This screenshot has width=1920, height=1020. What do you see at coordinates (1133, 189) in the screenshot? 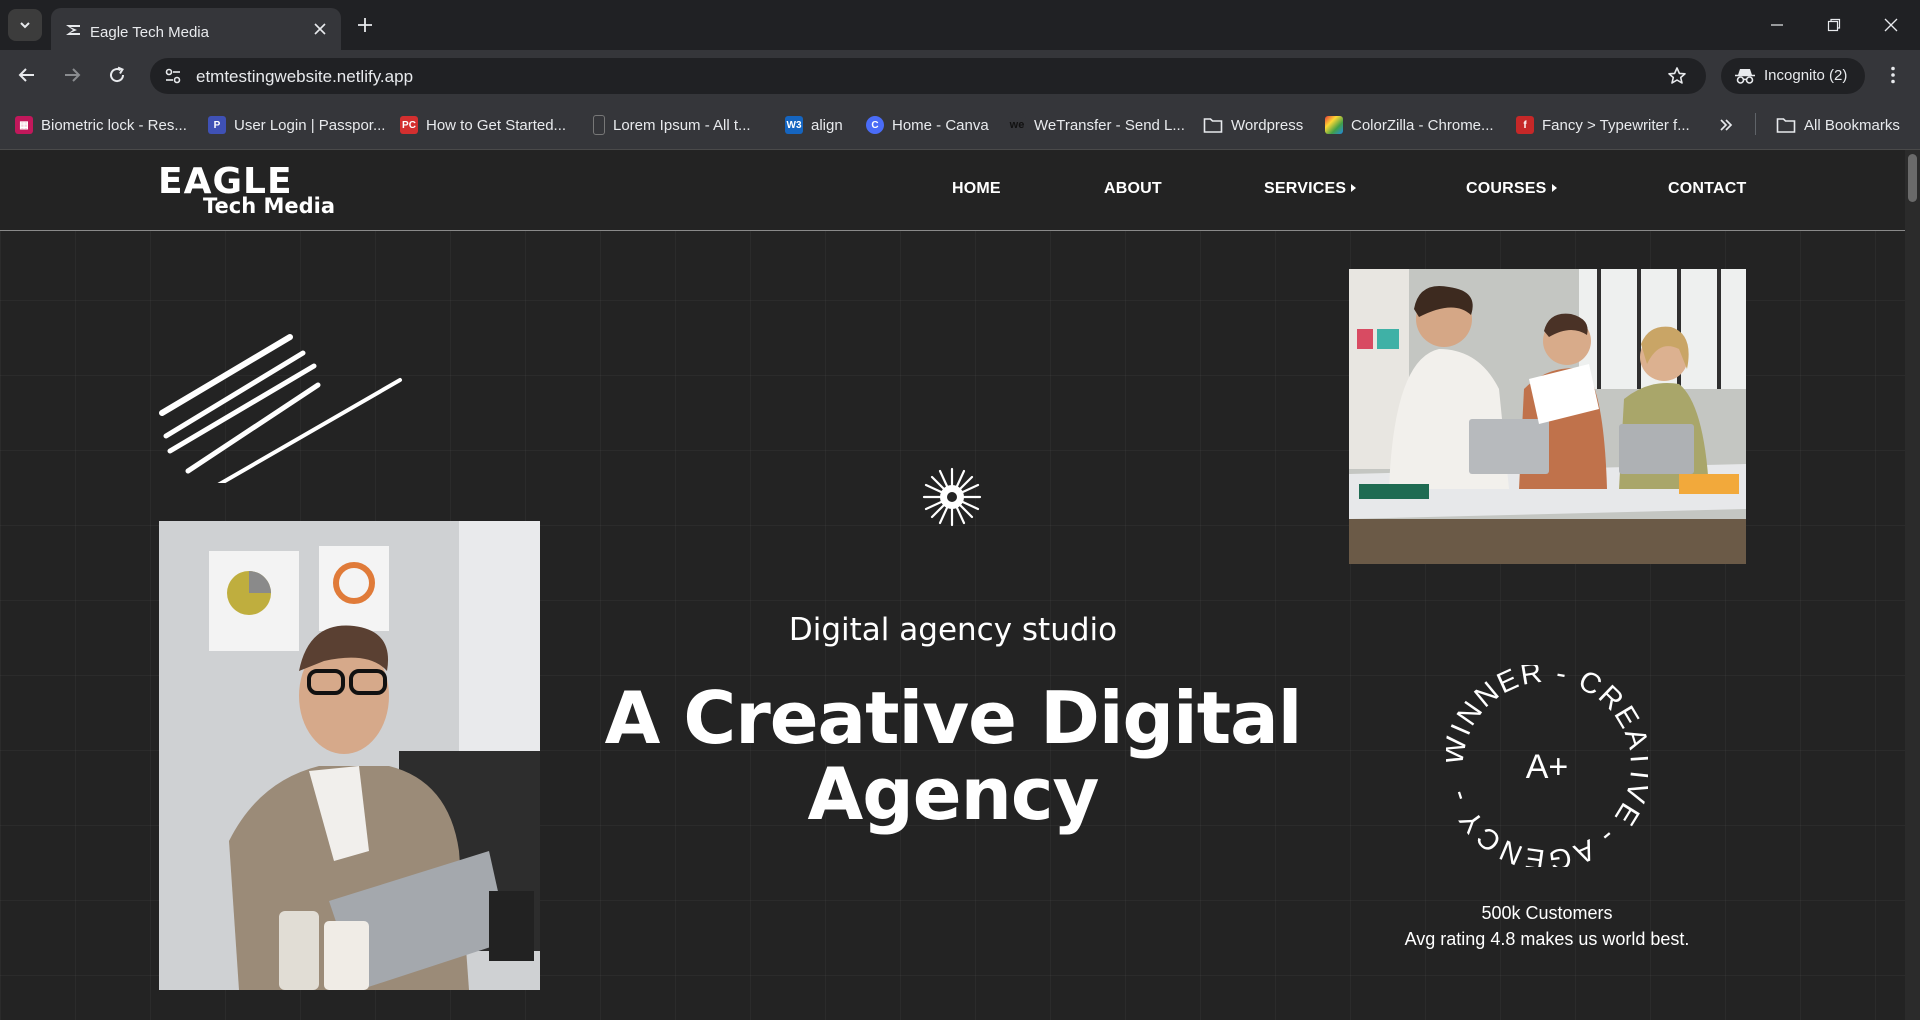
I see `nav-about: ABOUT` at bounding box center [1133, 189].